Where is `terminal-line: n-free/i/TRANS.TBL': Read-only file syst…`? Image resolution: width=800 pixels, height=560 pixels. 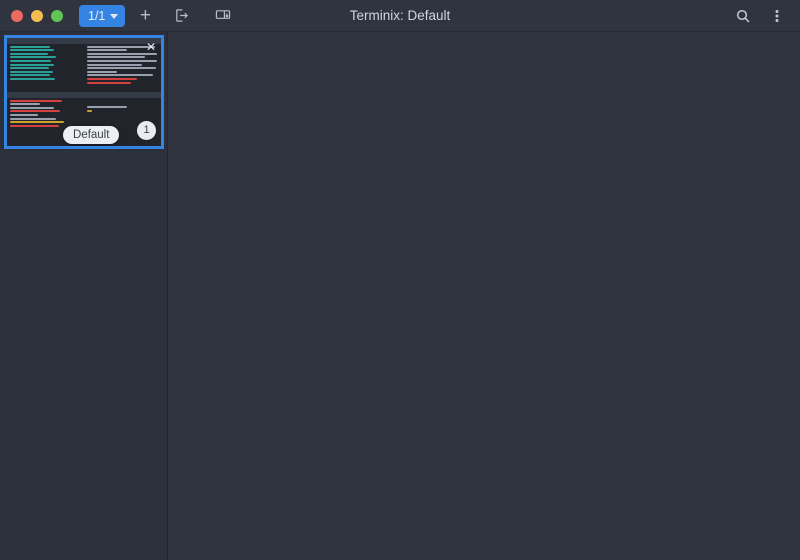
terminal-line: n-free/i/TRANS.TBL': Read-only file syst… is located at coordinates (562, 160).